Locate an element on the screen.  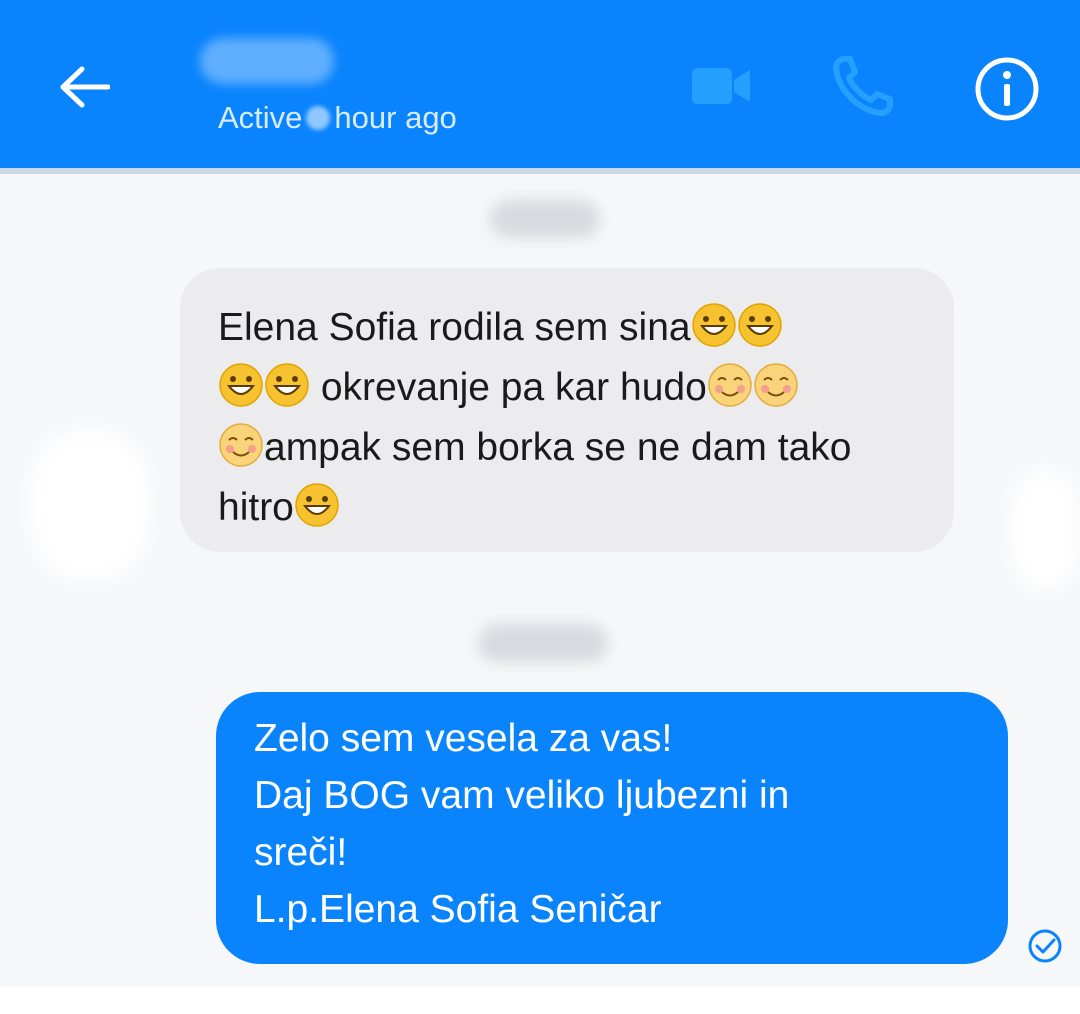
seen-check-icon is located at coordinates (1045, 946).